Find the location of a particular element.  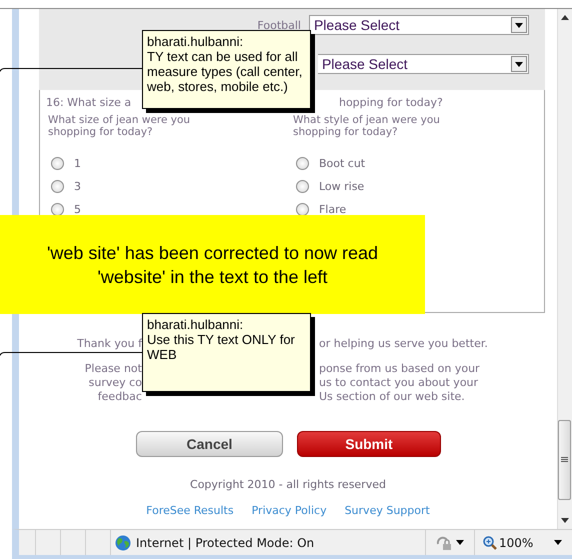

globe-icon is located at coordinates (123, 542).